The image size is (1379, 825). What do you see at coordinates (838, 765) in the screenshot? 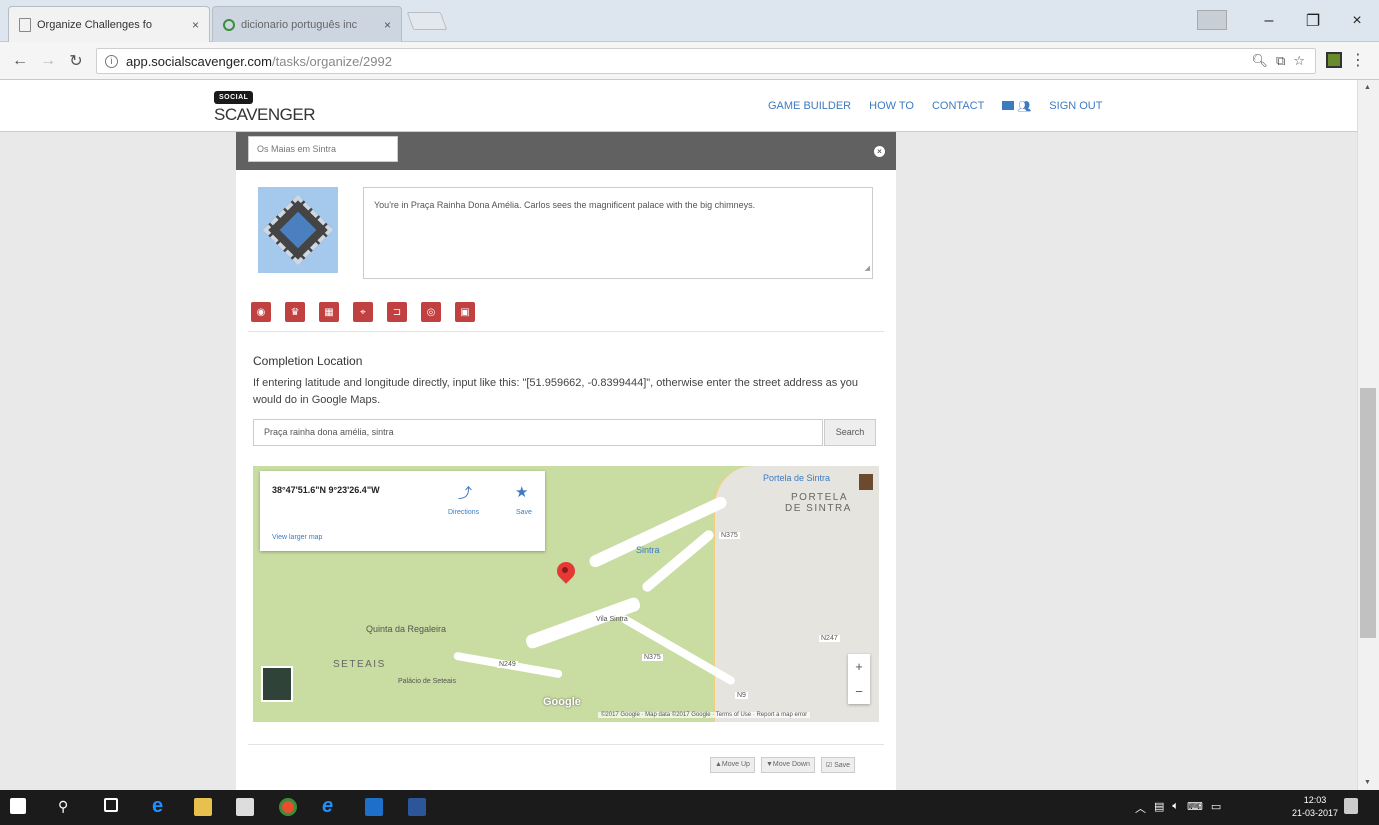
I see `save-button: ☑ Save` at bounding box center [838, 765].